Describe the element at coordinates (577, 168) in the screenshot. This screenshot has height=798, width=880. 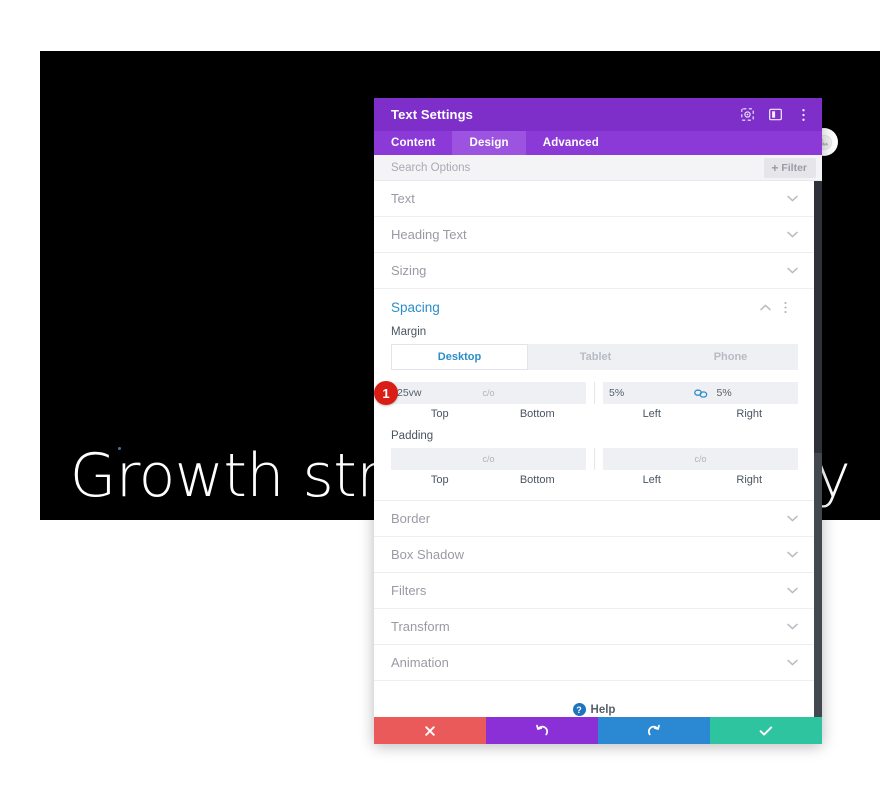
I see `search-input: Search Options` at that location.